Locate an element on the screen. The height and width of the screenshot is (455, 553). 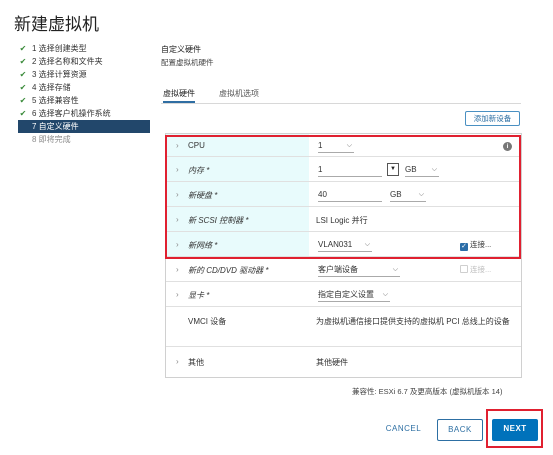
wizard-step-6: ✔ 6 选择客户机操作系统 is located at coordinates (84, 113).